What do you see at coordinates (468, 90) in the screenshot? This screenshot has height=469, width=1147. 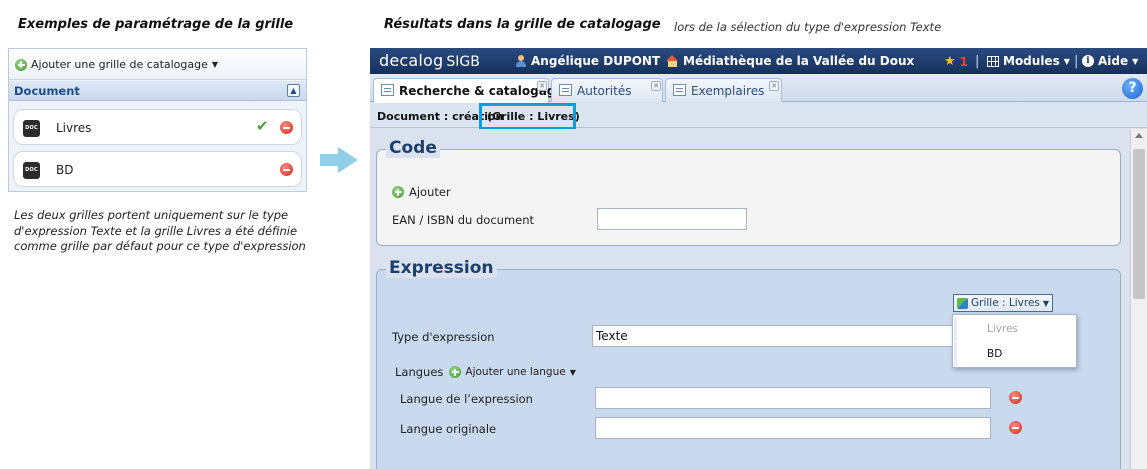 I see `tab-recherche-catalogage: Recherche & catalogage ✕` at bounding box center [468, 90].